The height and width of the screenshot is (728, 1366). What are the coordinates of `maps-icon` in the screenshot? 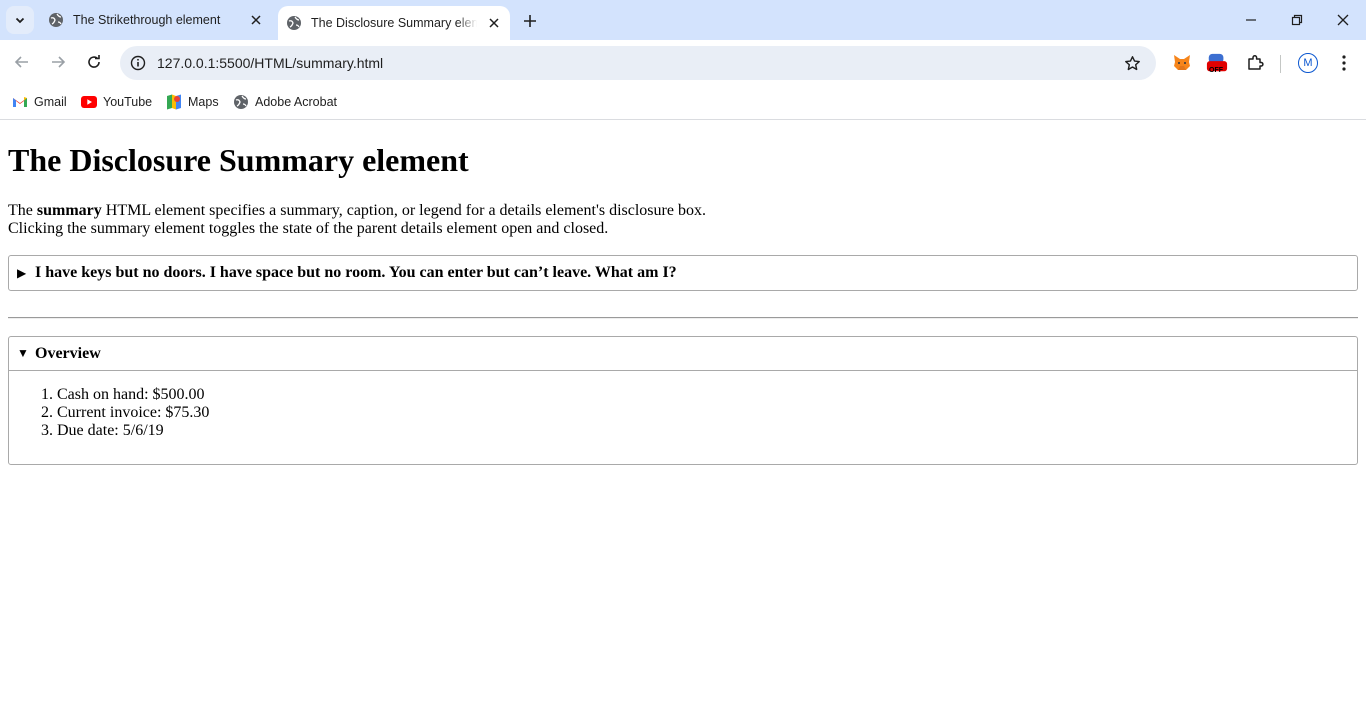 It's located at (174, 102).